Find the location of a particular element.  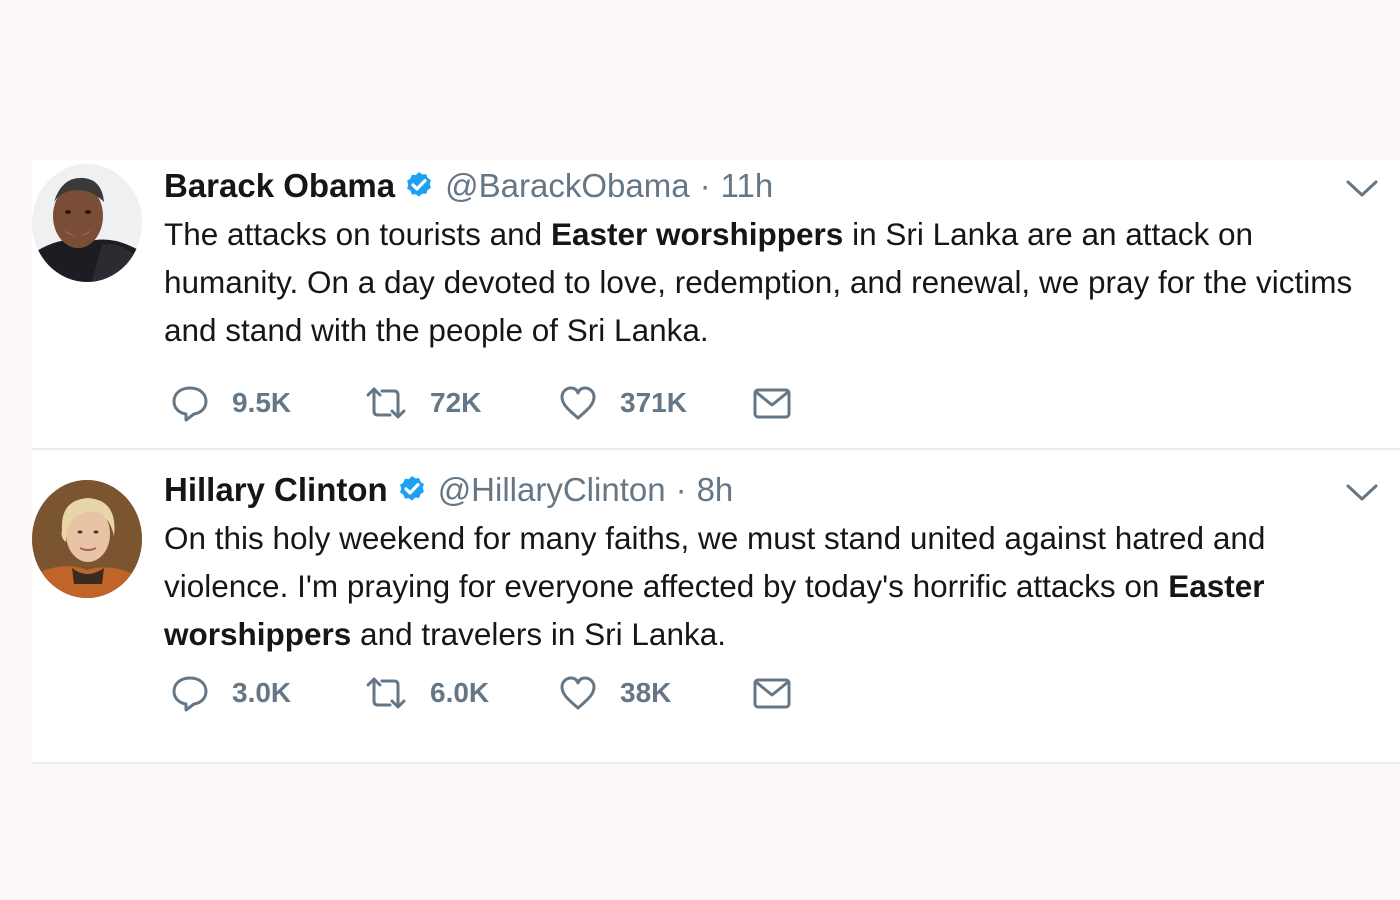

user-handle: @BarackObama is located at coordinates (567, 186).